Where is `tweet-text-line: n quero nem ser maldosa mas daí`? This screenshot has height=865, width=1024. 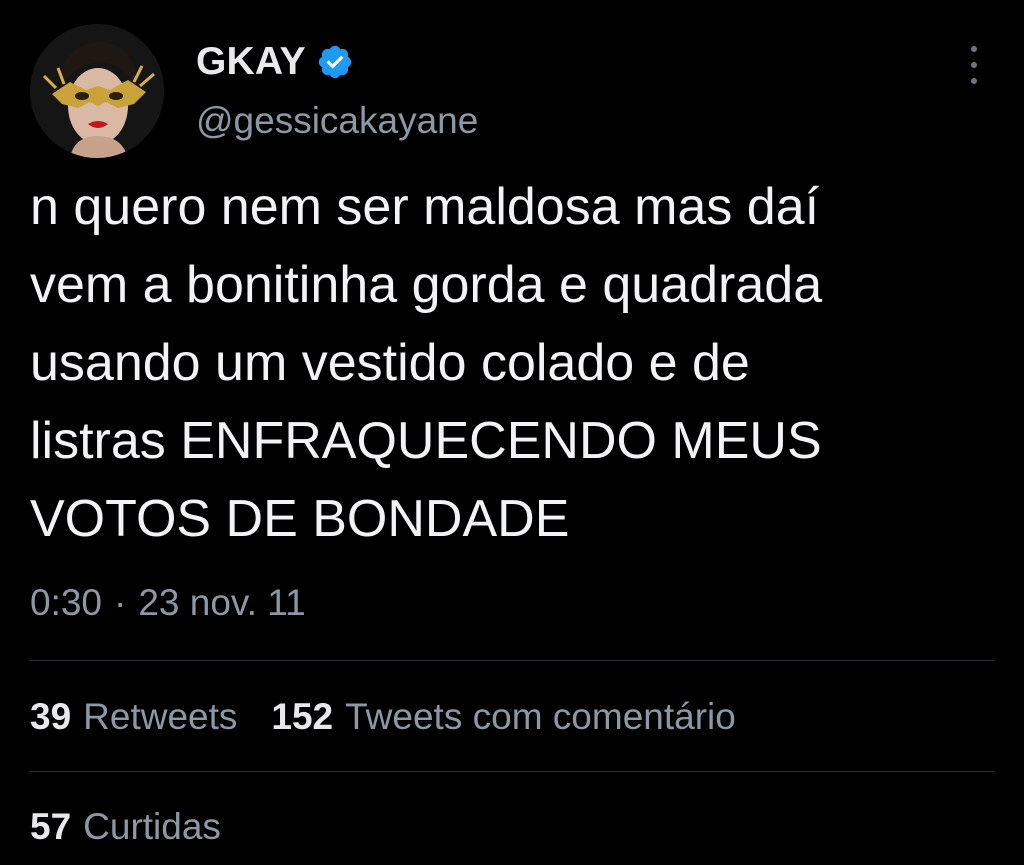
tweet-text-line: n quero nem ser maldosa mas daí is located at coordinates (425, 207).